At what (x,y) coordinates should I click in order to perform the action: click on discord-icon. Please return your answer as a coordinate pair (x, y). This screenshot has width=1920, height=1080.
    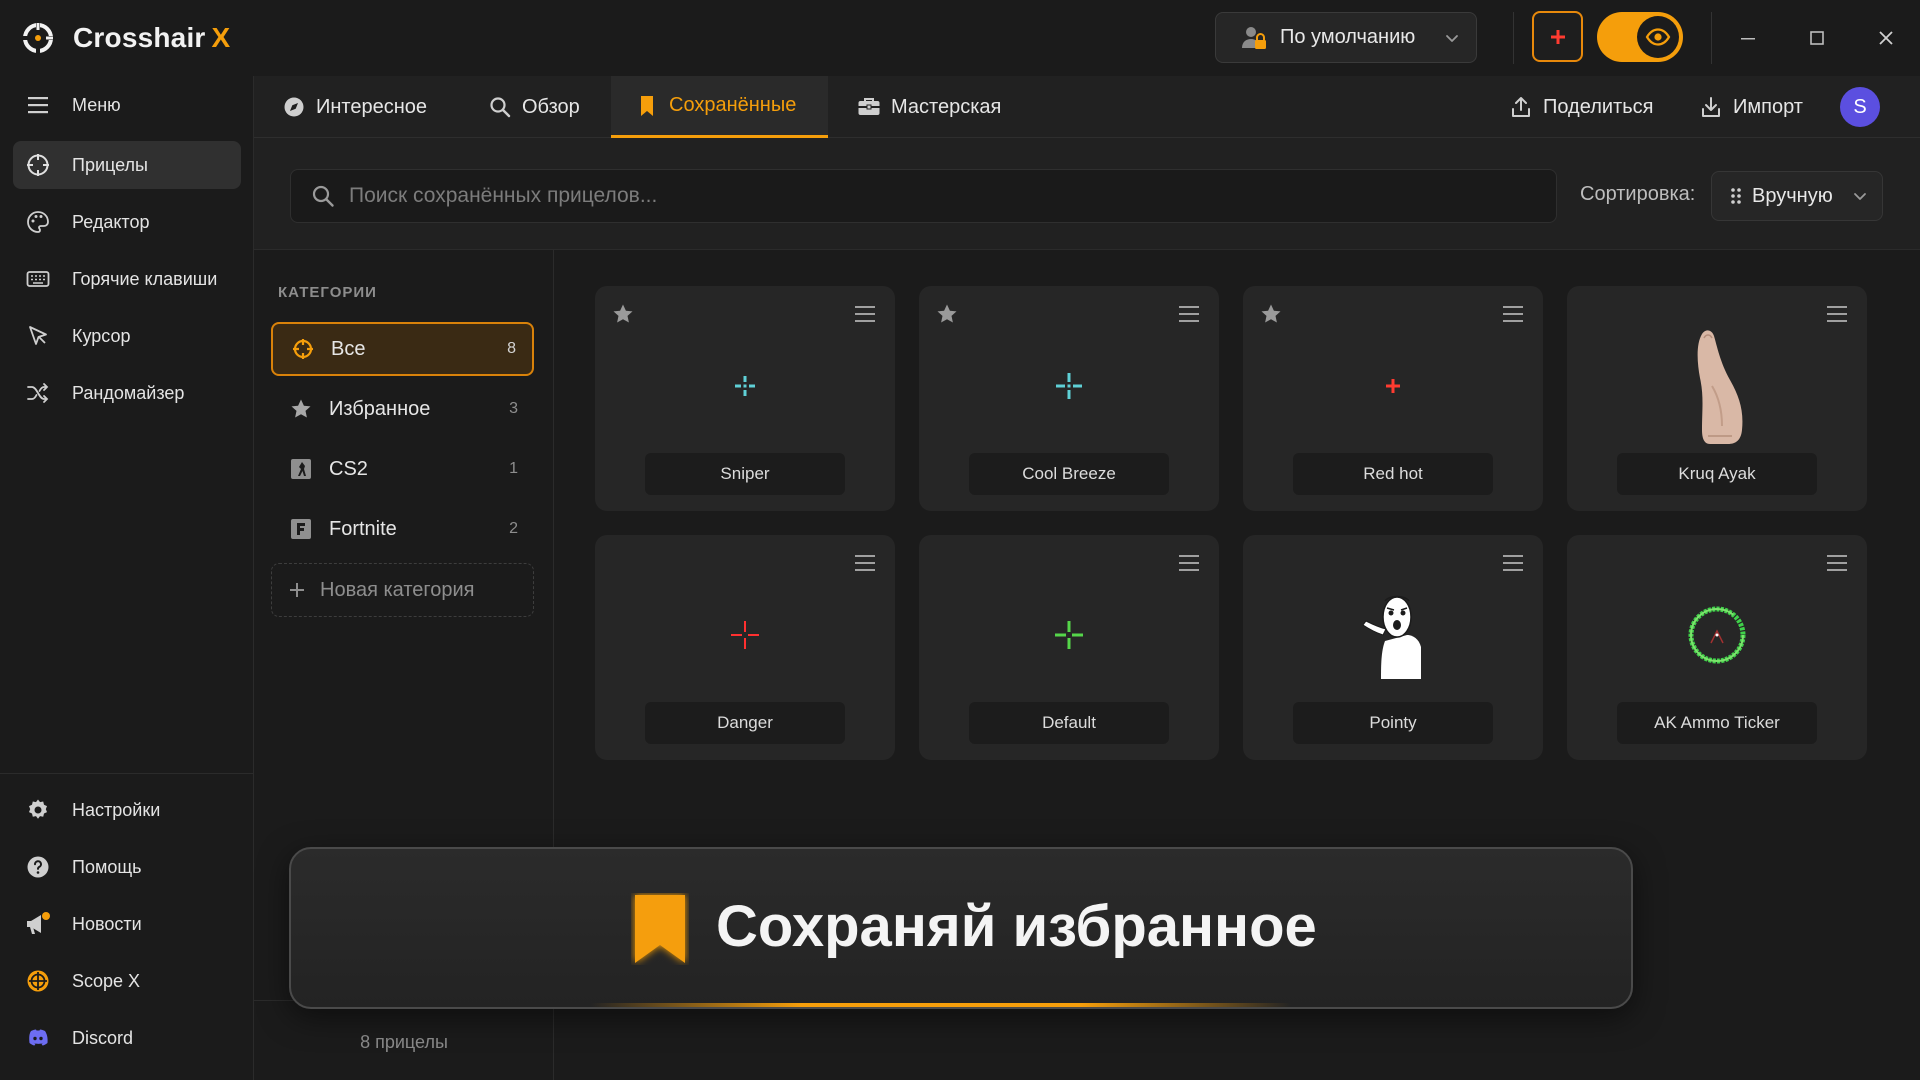
    Looking at the image, I should click on (38, 1038).